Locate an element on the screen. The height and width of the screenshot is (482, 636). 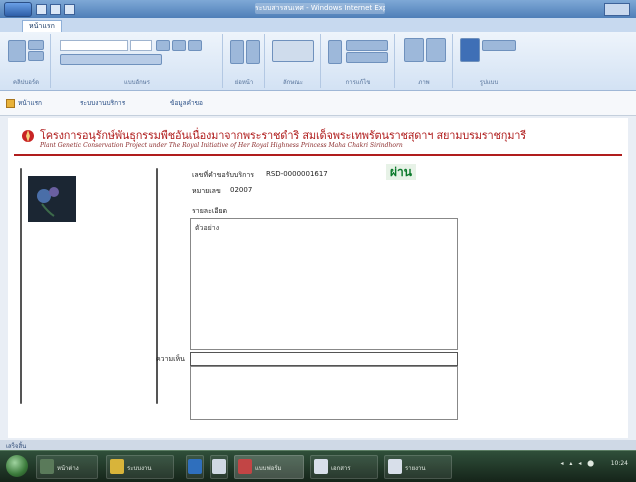
ribbon-group-editing: การแก้ไข is located at coordinates (358, 61).